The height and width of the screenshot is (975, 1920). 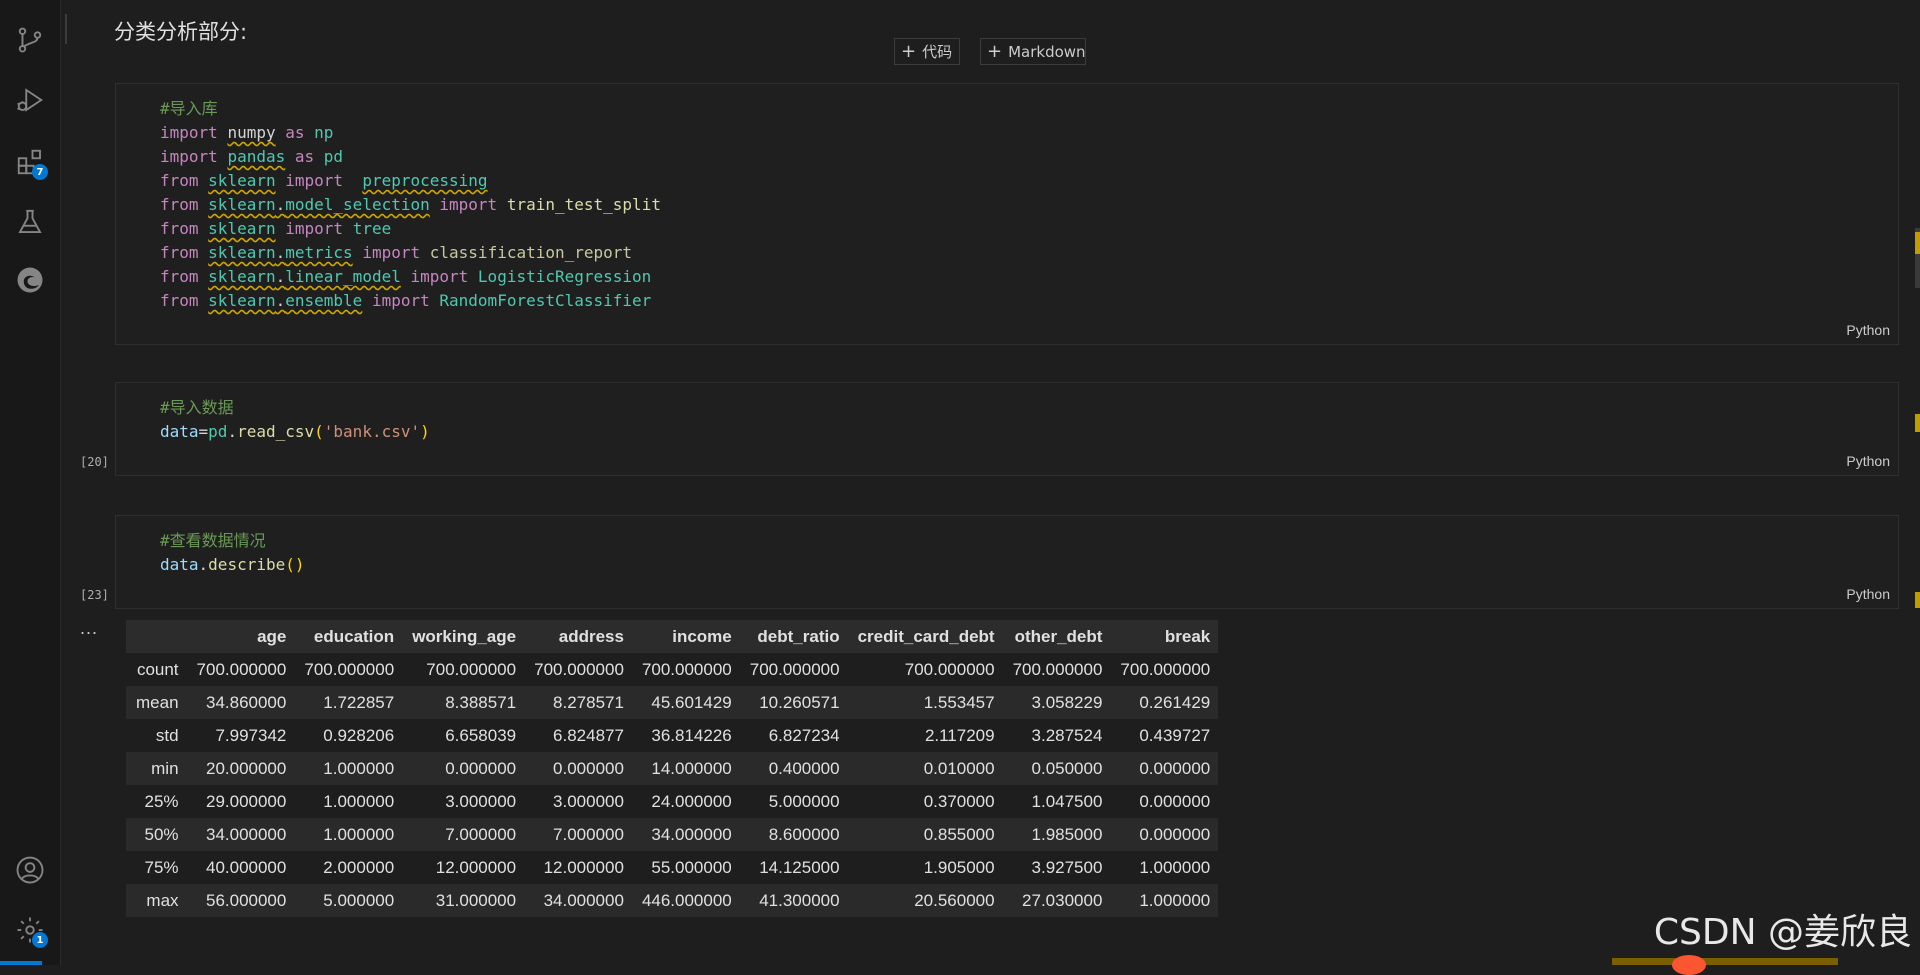 What do you see at coordinates (1725, 961) in the screenshot?
I see `bottom-overlay-bar` at bounding box center [1725, 961].